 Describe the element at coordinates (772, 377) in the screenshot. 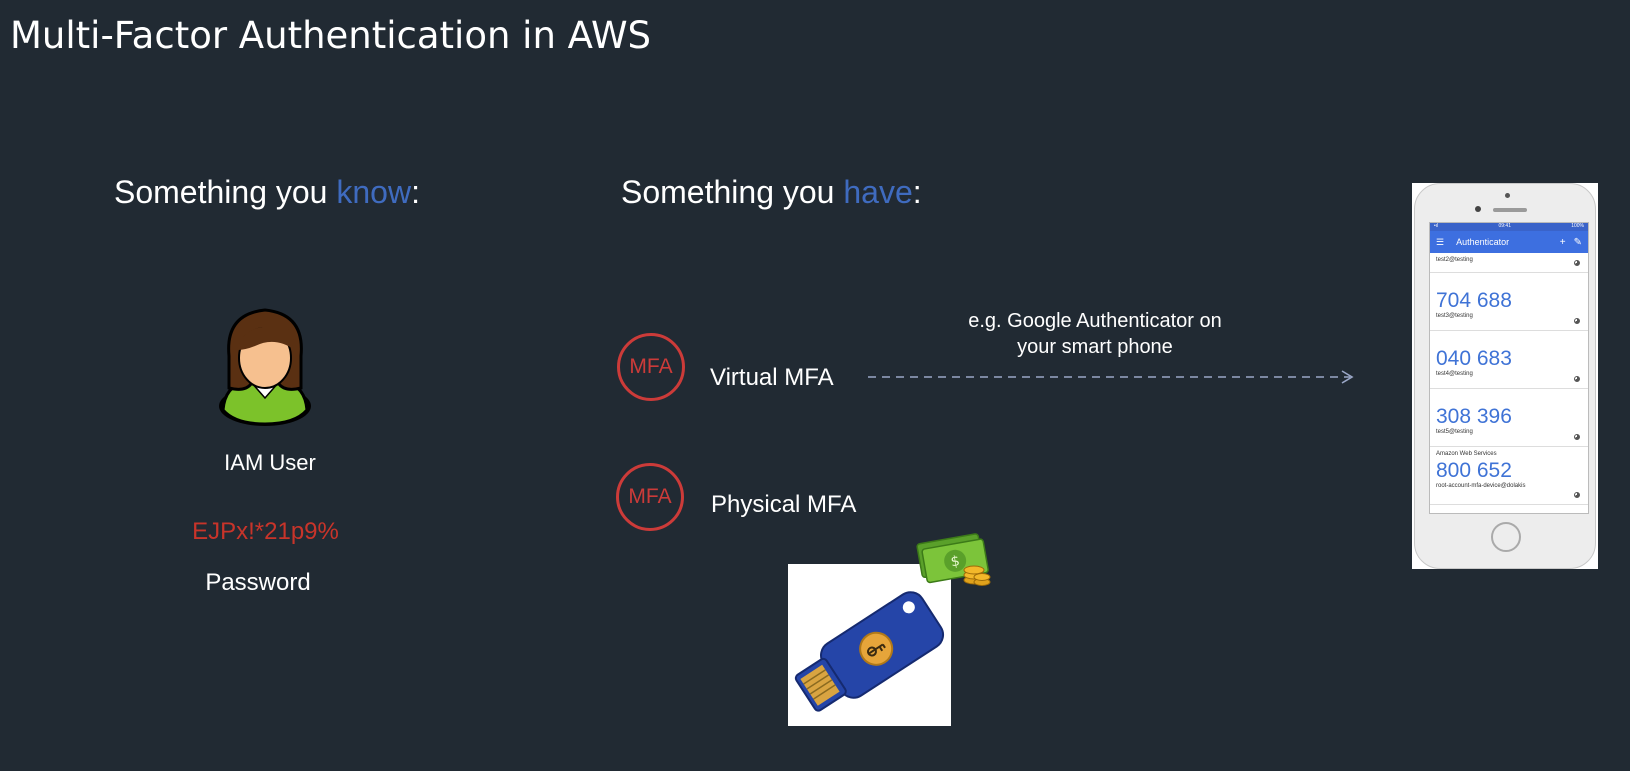

I see `virtual-mfa-label: Virtual MFA` at that location.